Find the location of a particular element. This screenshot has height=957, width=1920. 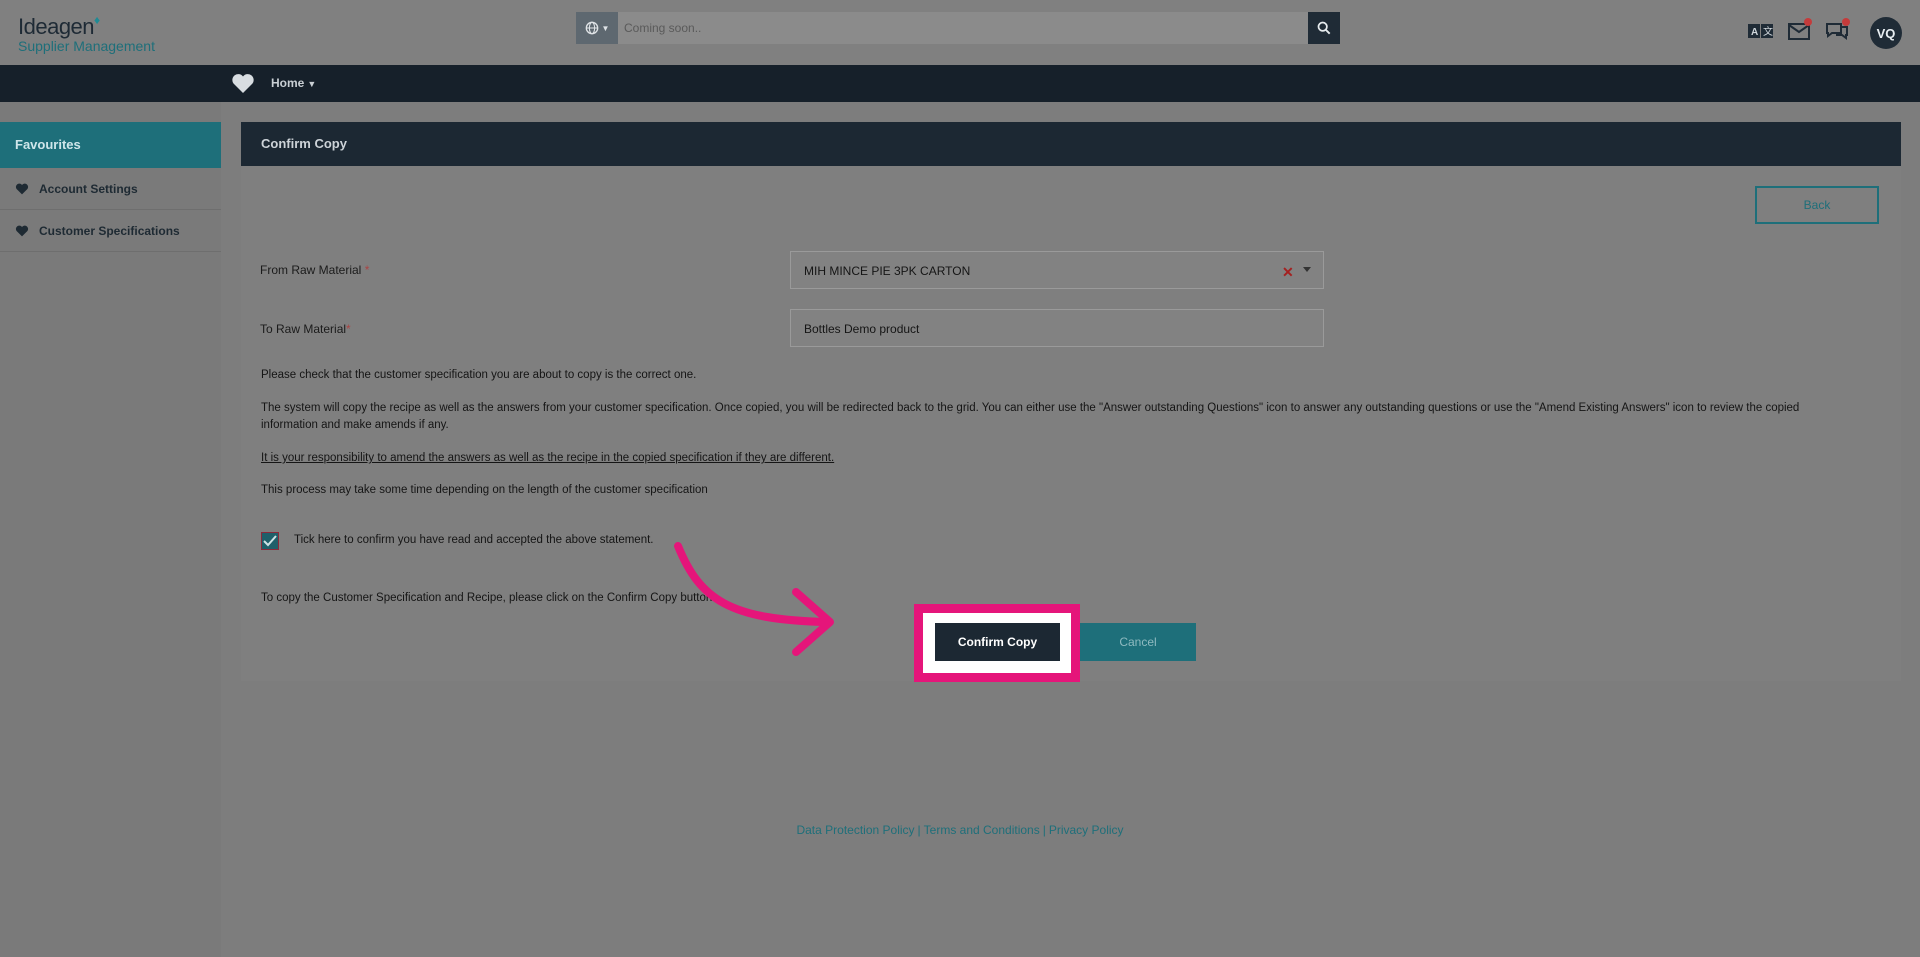

translate-button: A文 is located at coordinates (1761, 31).